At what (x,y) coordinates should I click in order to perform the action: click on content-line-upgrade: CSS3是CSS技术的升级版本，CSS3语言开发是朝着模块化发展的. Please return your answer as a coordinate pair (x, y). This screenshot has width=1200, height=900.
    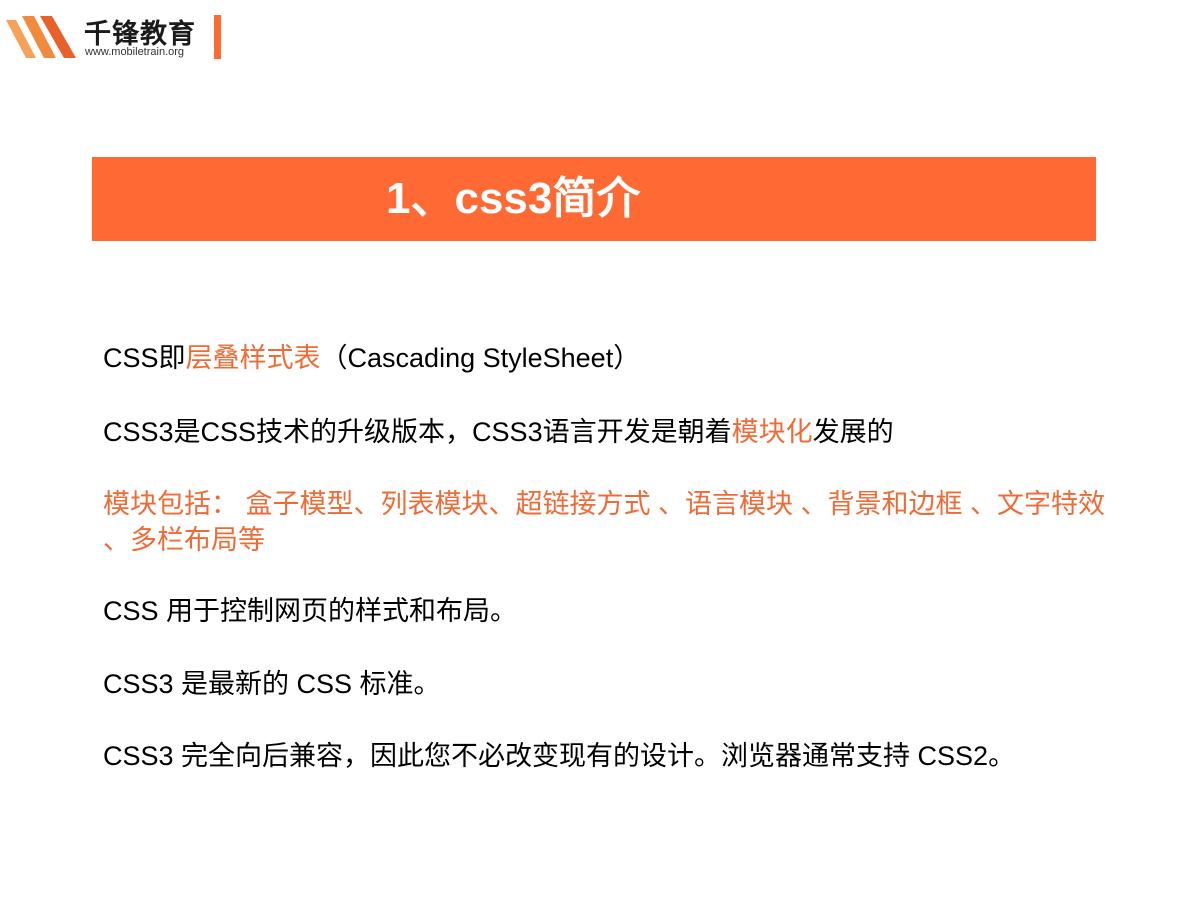
    Looking at the image, I should click on (498, 432).